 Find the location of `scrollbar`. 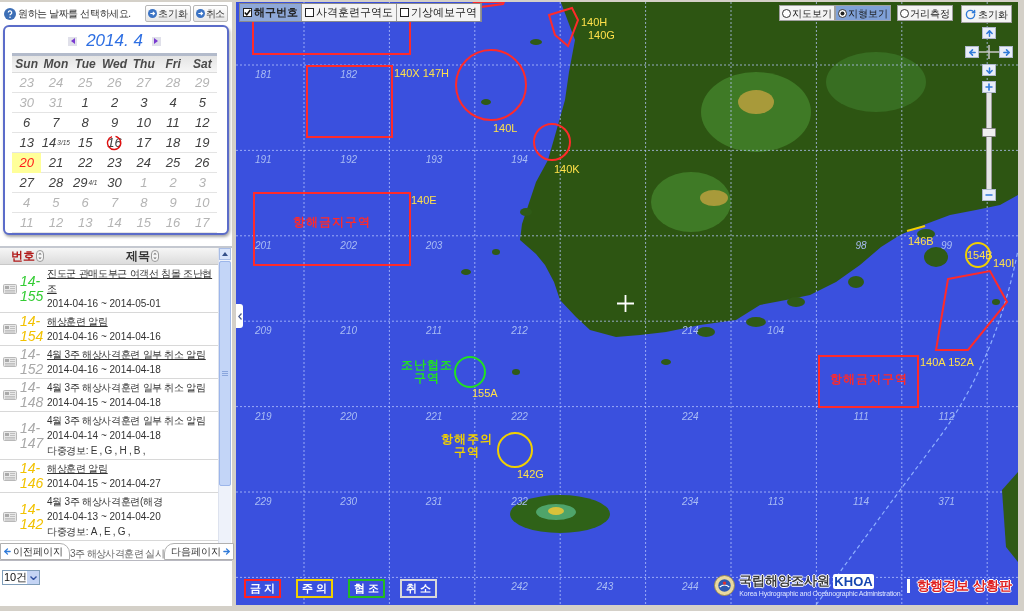

scrollbar is located at coordinates (224, 396).